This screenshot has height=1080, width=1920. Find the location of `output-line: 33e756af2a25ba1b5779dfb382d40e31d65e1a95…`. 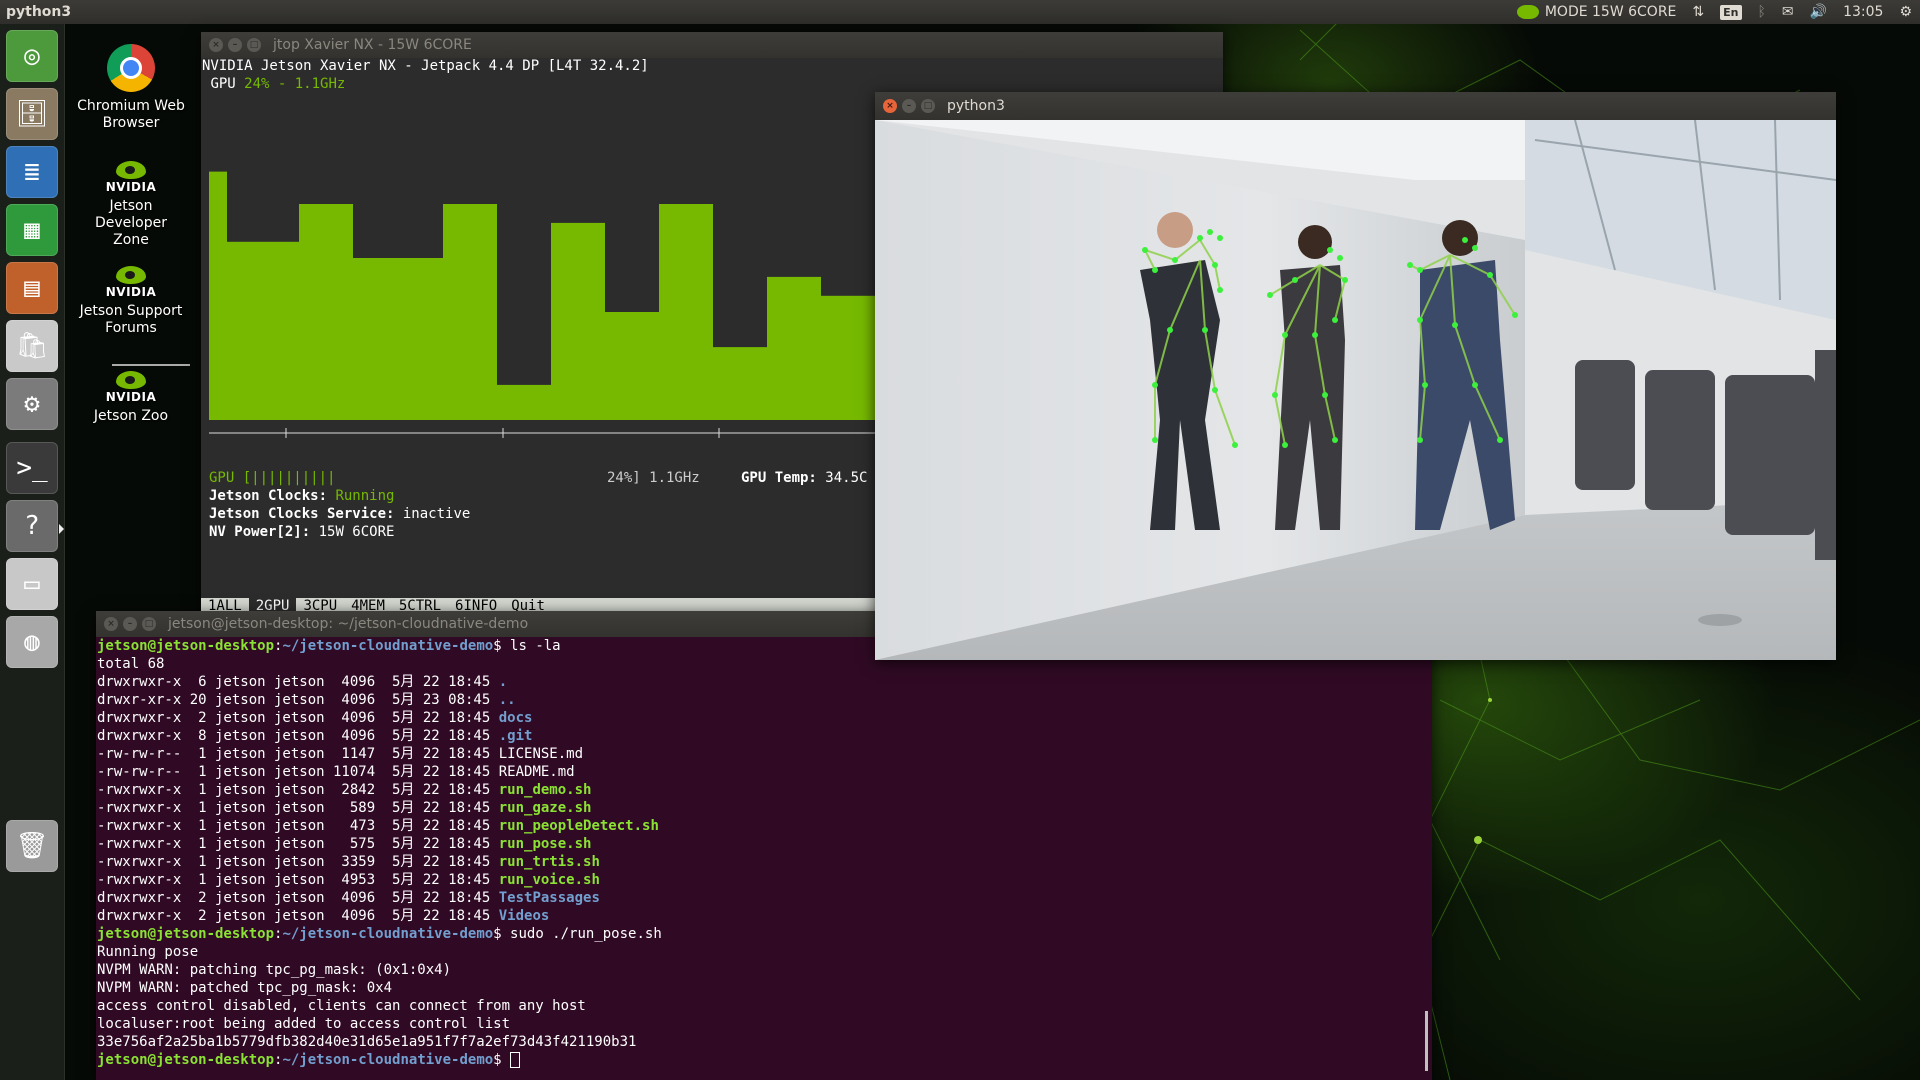

output-line: 33e756af2a25ba1b5779dfb382d40e31d65e1a95… is located at coordinates (367, 1042).